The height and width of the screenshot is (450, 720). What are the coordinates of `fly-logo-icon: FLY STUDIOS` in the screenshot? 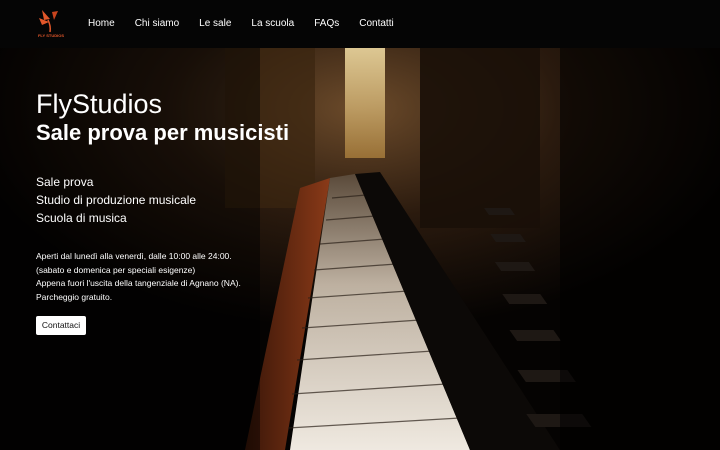 It's located at (51, 24).